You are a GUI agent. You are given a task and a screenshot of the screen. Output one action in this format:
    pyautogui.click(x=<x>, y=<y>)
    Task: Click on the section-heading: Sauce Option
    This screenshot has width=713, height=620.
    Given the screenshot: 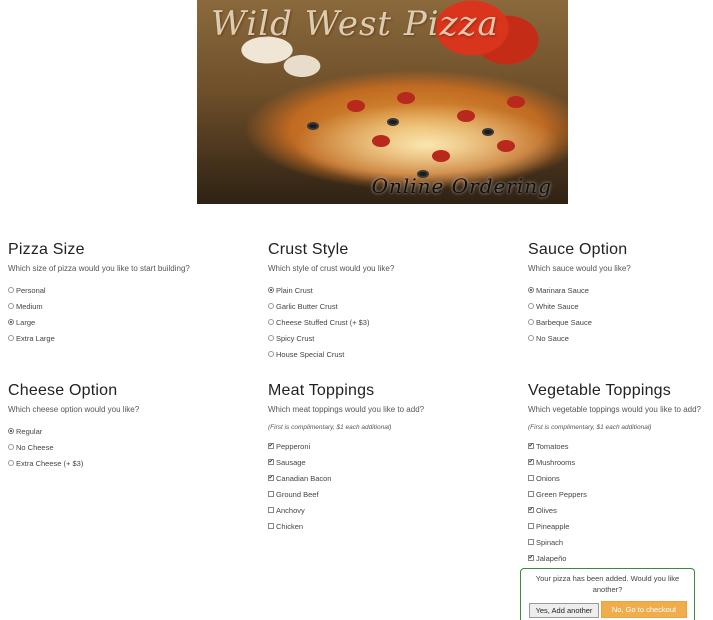 What is the action you would take?
    pyautogui.click(x=578, y=249)
    